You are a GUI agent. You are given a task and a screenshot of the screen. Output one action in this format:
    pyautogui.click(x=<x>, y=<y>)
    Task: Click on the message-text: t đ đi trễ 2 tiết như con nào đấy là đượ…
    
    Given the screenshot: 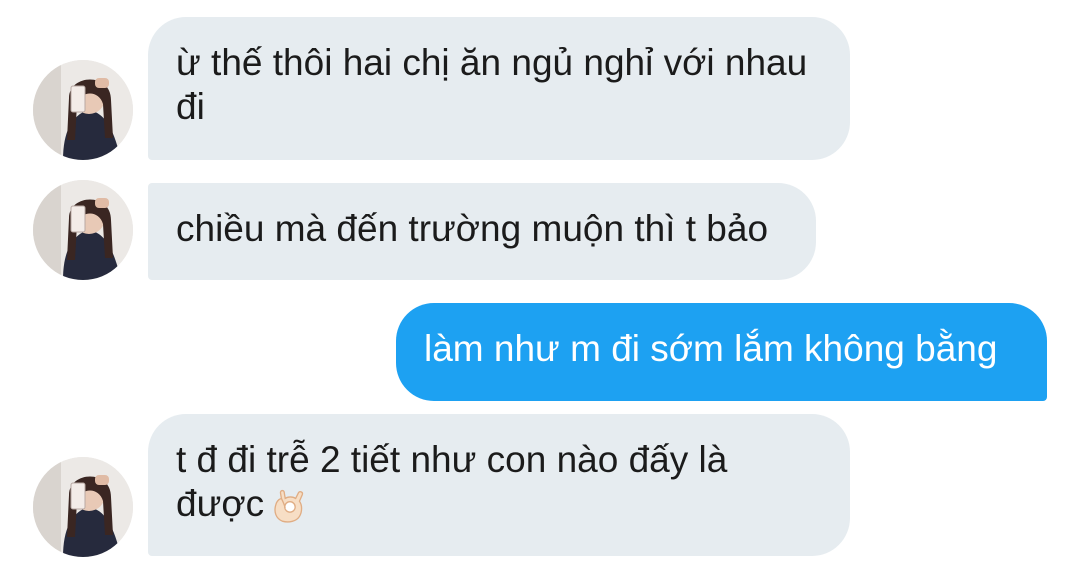 What is the action you would take?
    pyautogui.click(x=452, y=481)
    